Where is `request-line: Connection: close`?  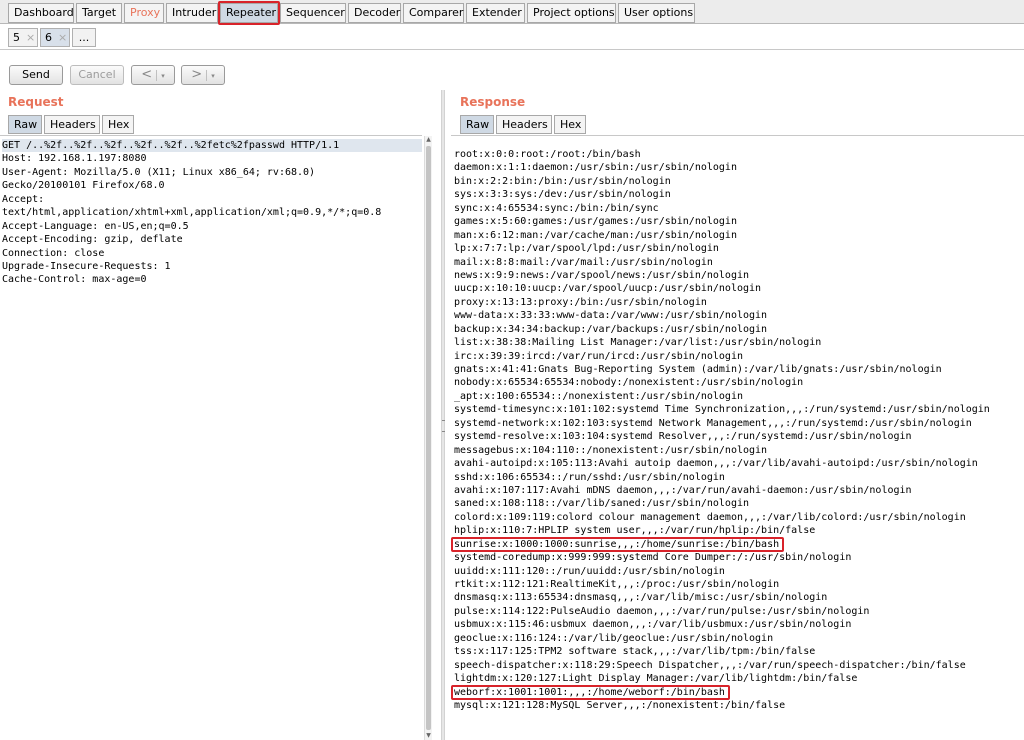
request-line: Connection: close is located at coordinates (53, 253).